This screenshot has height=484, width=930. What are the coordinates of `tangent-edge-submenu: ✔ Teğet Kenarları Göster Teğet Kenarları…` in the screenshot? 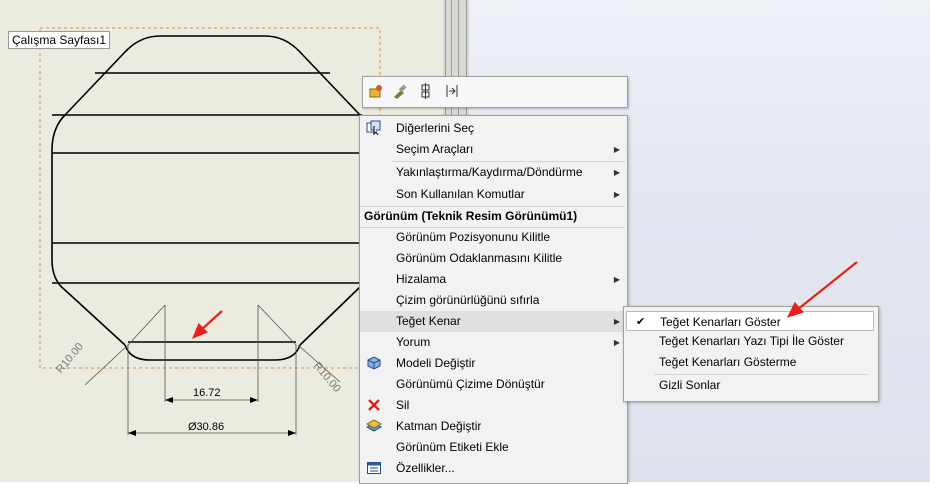 It's located at (751, 354).